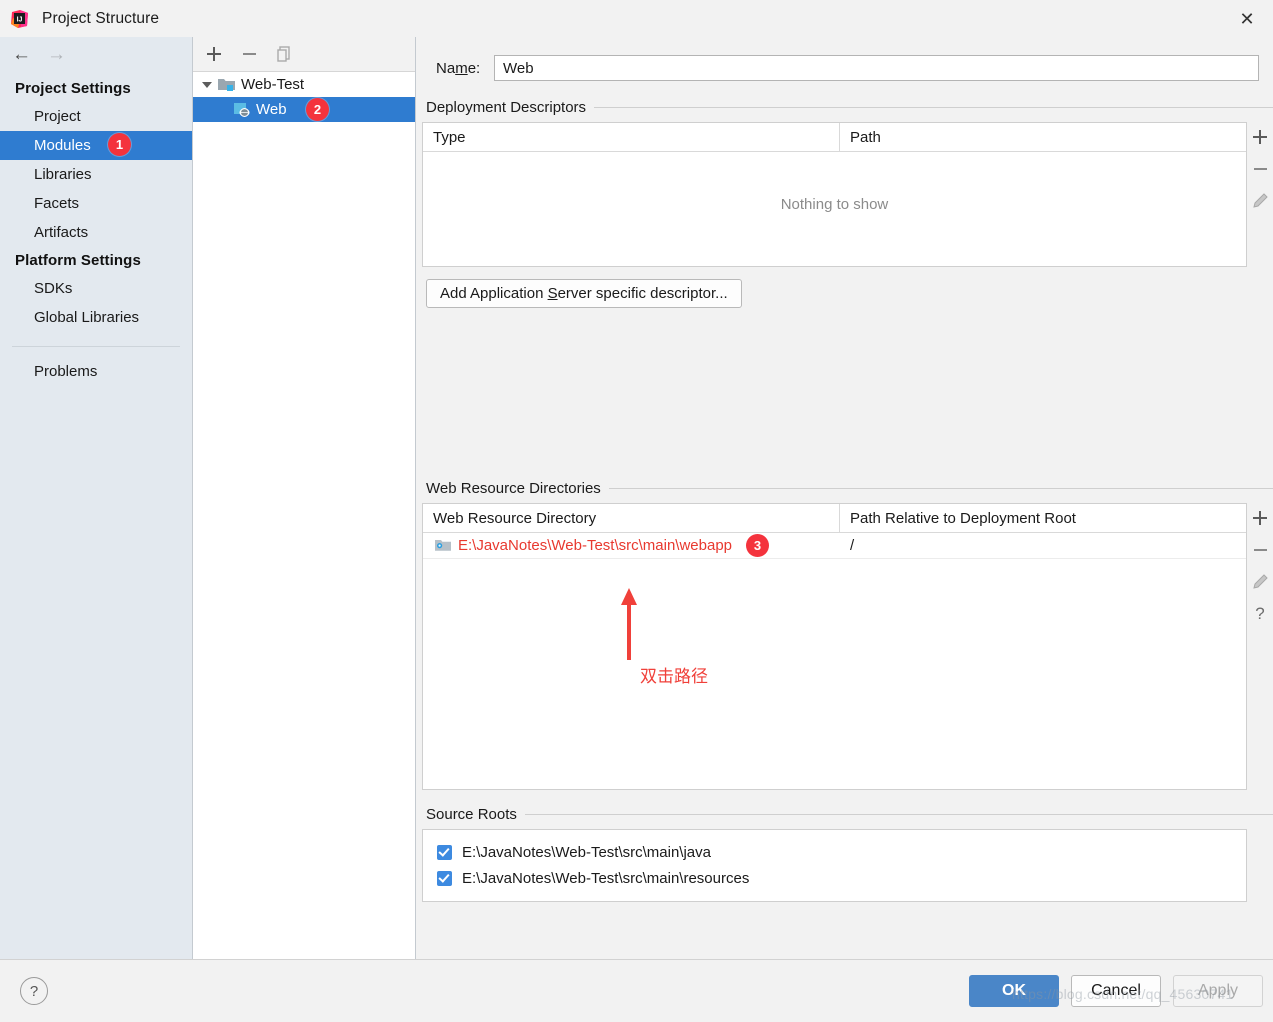  Describe the element at coordinates (636, 18) in the screenshot. I see `title-bar: IJ Project Structure ✕` at that location.